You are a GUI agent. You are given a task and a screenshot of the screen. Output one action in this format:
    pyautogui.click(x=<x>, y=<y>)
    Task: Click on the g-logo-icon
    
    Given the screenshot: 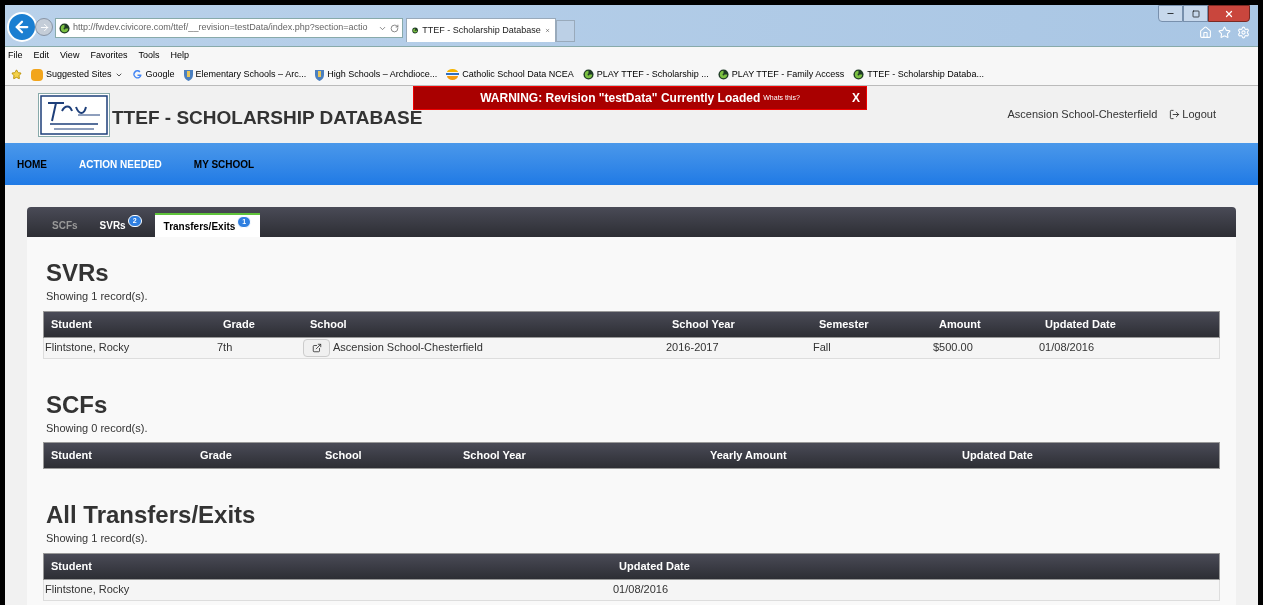 What is the action you would take?
    pyautogui.click(x=137, y=74)
    